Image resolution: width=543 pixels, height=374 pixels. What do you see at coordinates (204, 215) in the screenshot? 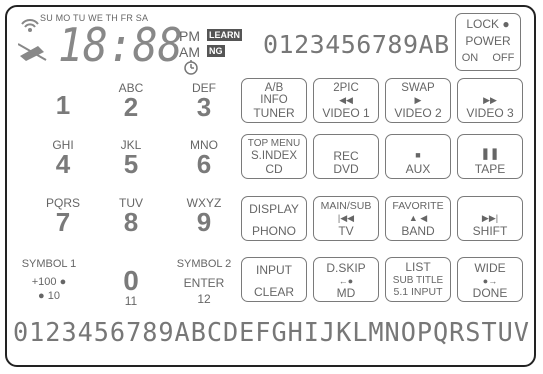
I see `key-9: WXYZ 9` at bounding box center [204, 215].